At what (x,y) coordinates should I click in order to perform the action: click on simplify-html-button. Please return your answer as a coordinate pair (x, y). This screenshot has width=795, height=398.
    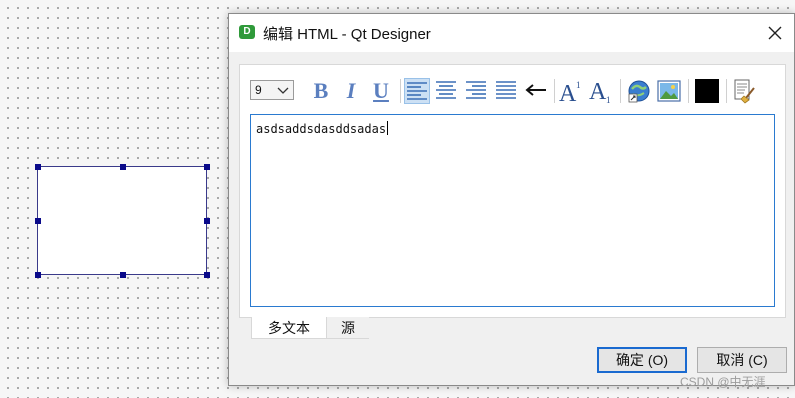
    Looking at the image, I should click on (745, 91).